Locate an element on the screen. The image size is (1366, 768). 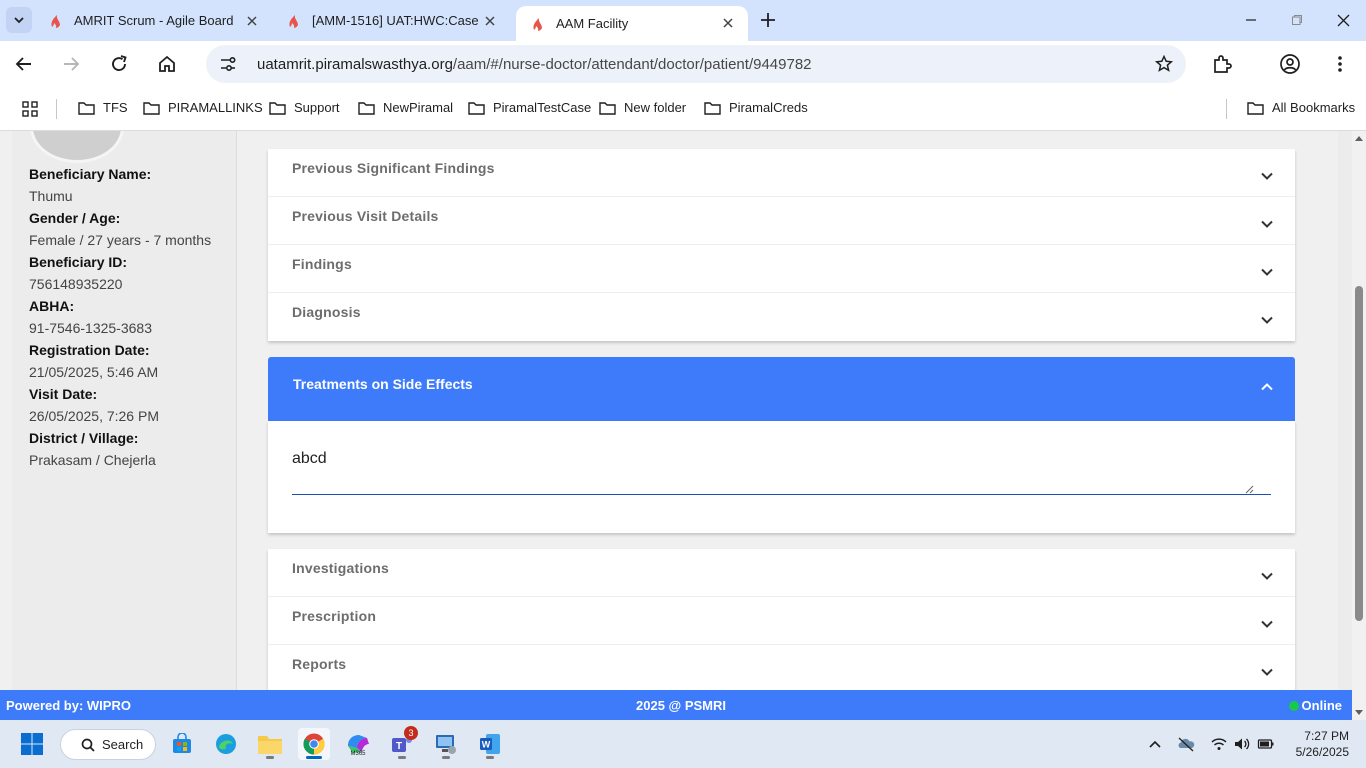
taskbar-search: Search is located at coordinates (108, 744).